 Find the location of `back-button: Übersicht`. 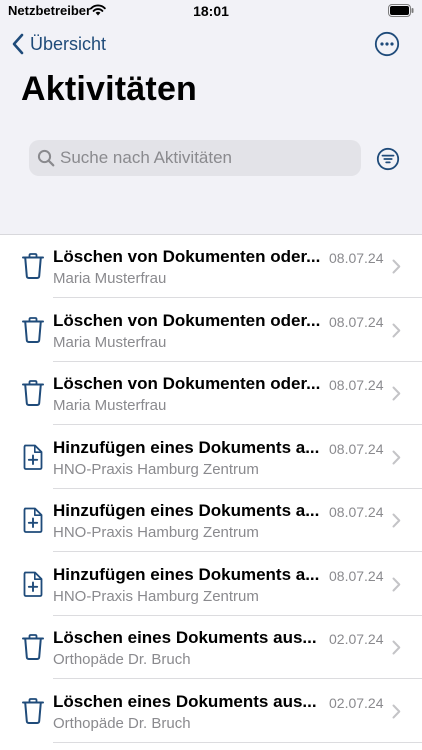

back-button: Übersicht is located at coordinates (58, 44).